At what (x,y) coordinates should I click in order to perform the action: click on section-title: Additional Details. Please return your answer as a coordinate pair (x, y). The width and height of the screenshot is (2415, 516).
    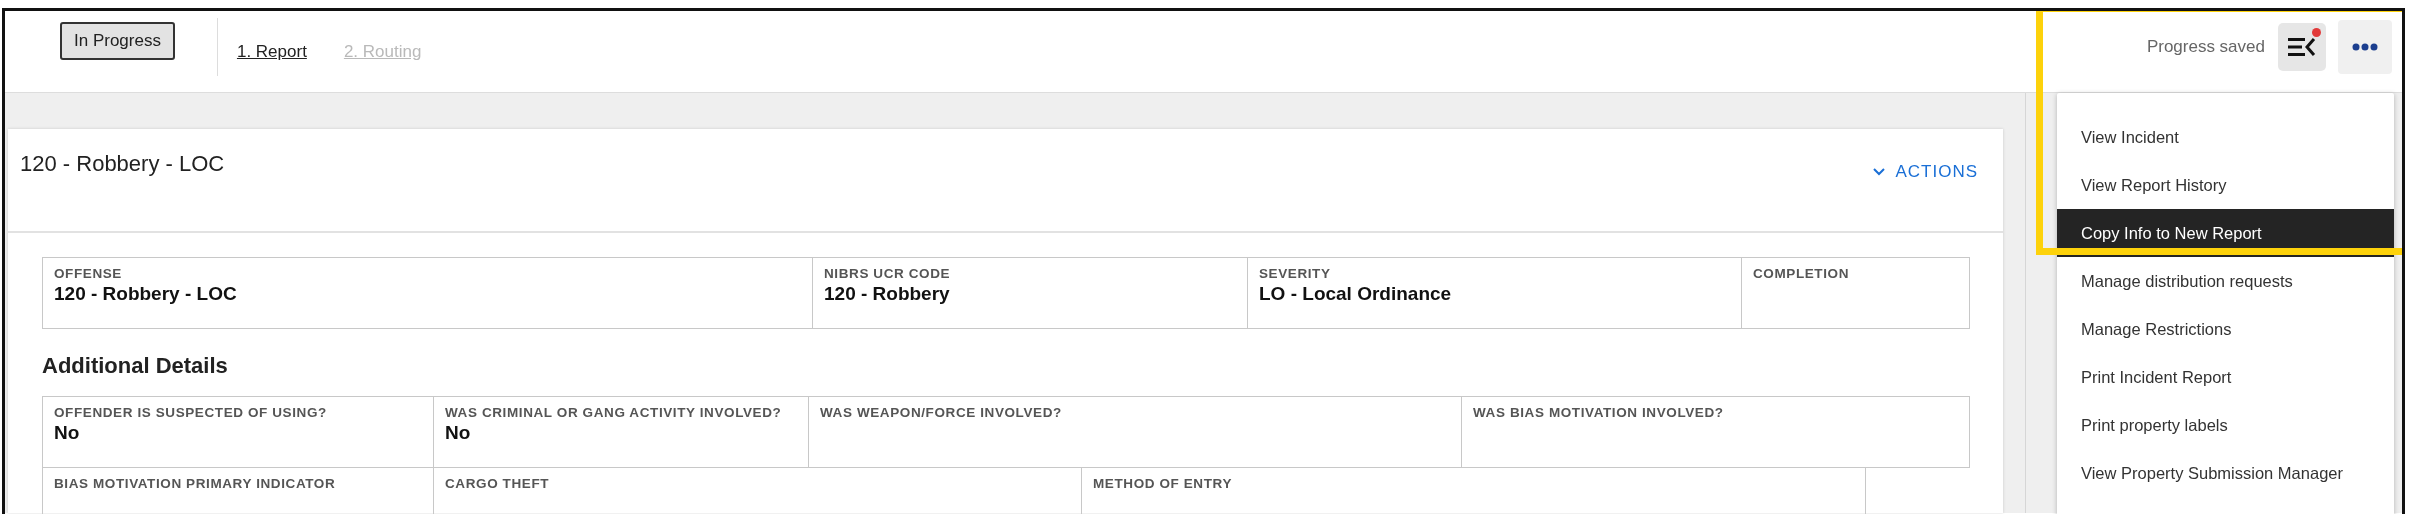
    Looking at the image, I should click on (135, 366).